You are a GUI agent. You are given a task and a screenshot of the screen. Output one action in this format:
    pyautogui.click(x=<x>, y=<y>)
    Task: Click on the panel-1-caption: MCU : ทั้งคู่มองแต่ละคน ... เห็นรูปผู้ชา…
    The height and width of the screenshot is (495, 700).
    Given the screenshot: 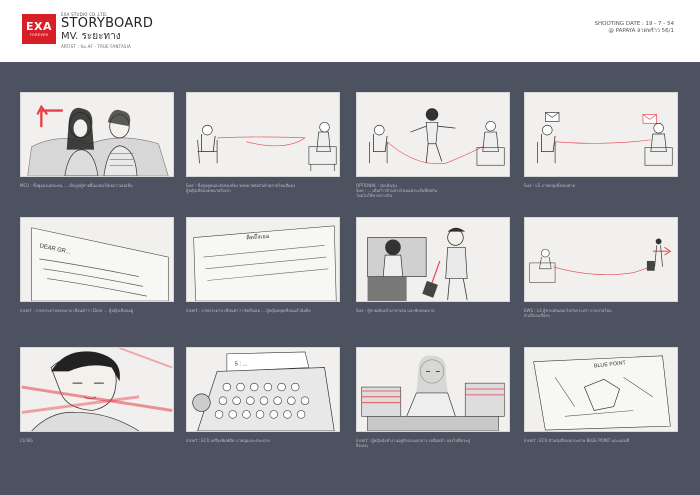 What is the action you would take?
    pyautogui.click(x=76, y=185)
    